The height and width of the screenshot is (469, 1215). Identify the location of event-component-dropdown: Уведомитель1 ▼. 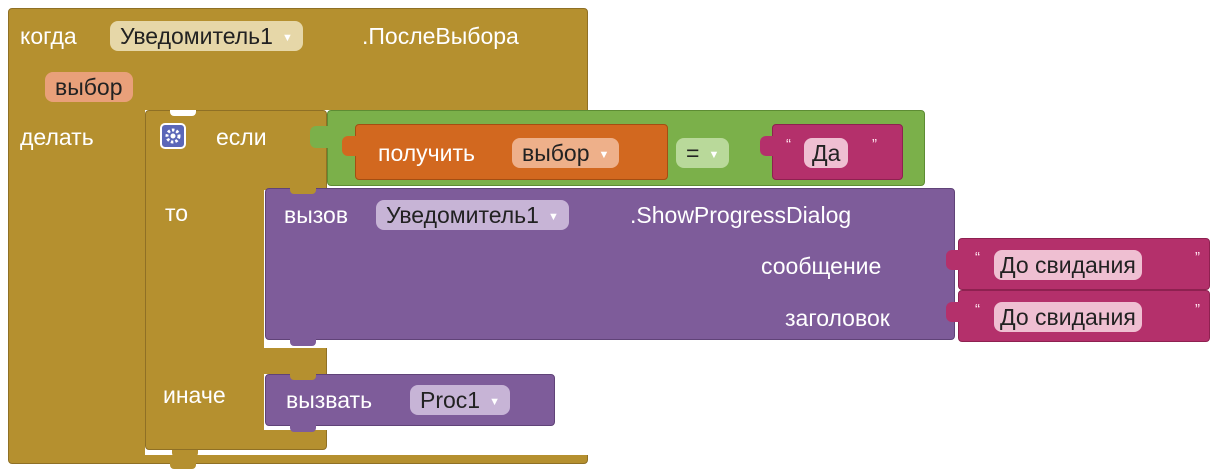
(206, 36).